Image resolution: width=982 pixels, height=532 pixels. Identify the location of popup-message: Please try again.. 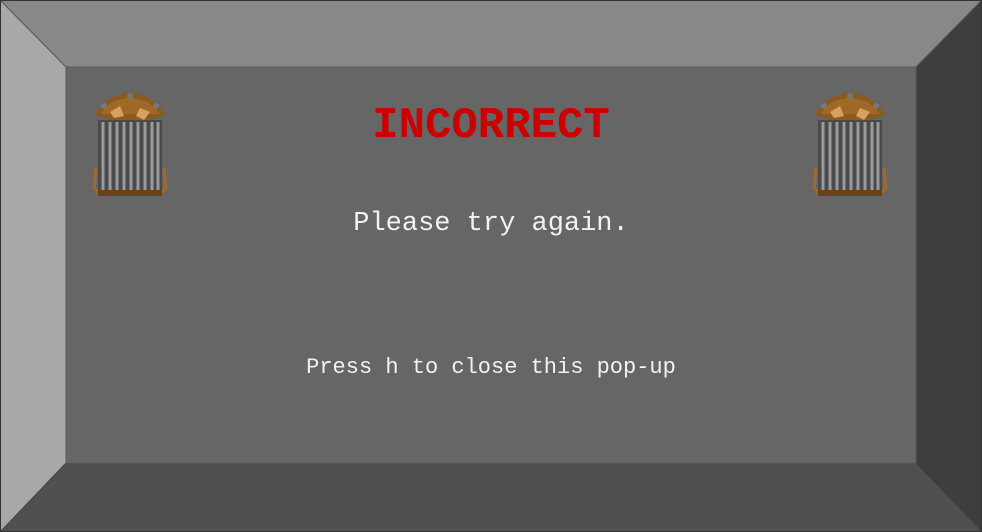
(491, 224).